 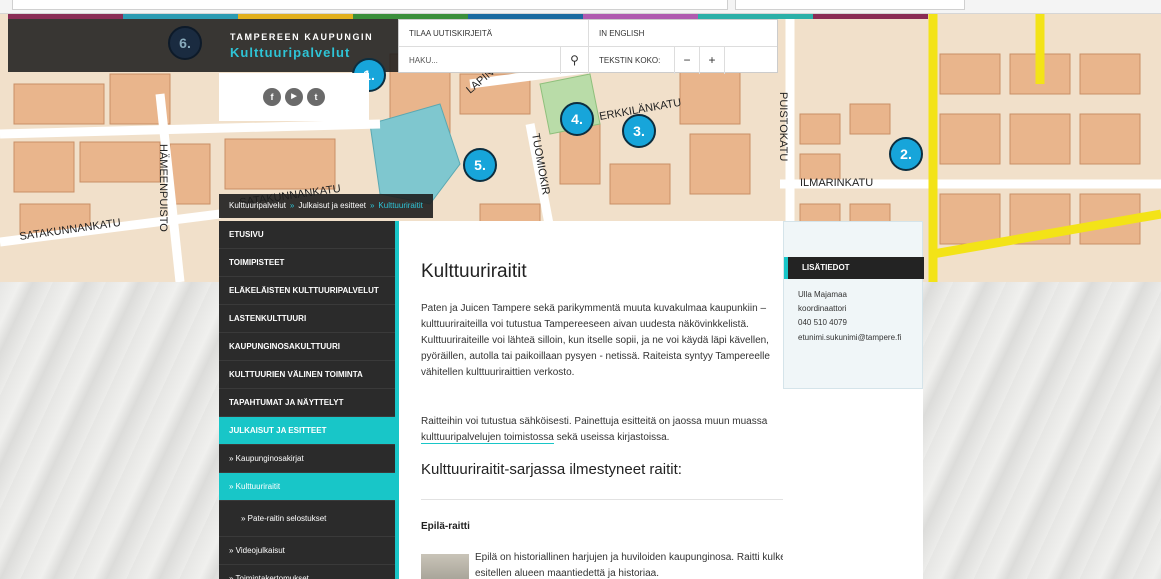 What do you see at coordinates (203, 45) in the screenshot?
I see `site-brand: TAMPEREEN KAUPUNGIN Kulttuuripalvelut` at bounding box center [203, 45].